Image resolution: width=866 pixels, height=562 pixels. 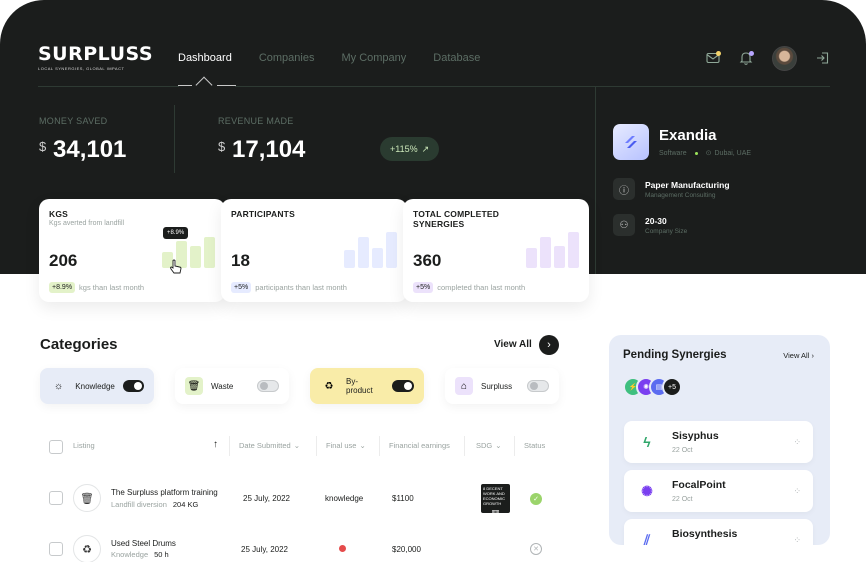 What do you see at coordinates (784, 58) in the screenshot?
I see `avatar` at bounding box center [784, 58].